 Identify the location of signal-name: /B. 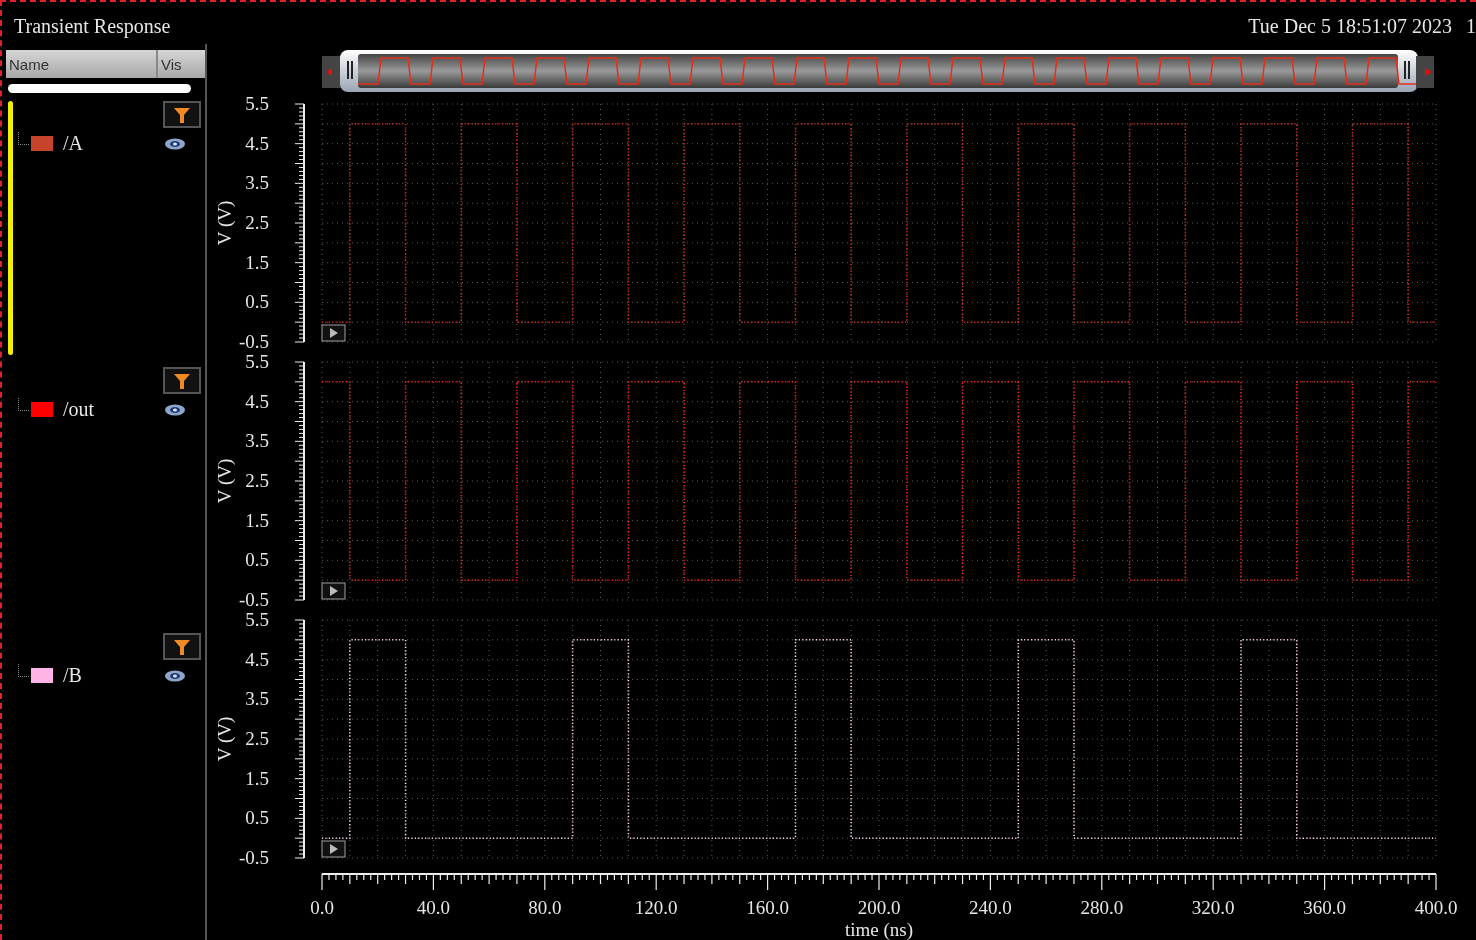
(72, 675).